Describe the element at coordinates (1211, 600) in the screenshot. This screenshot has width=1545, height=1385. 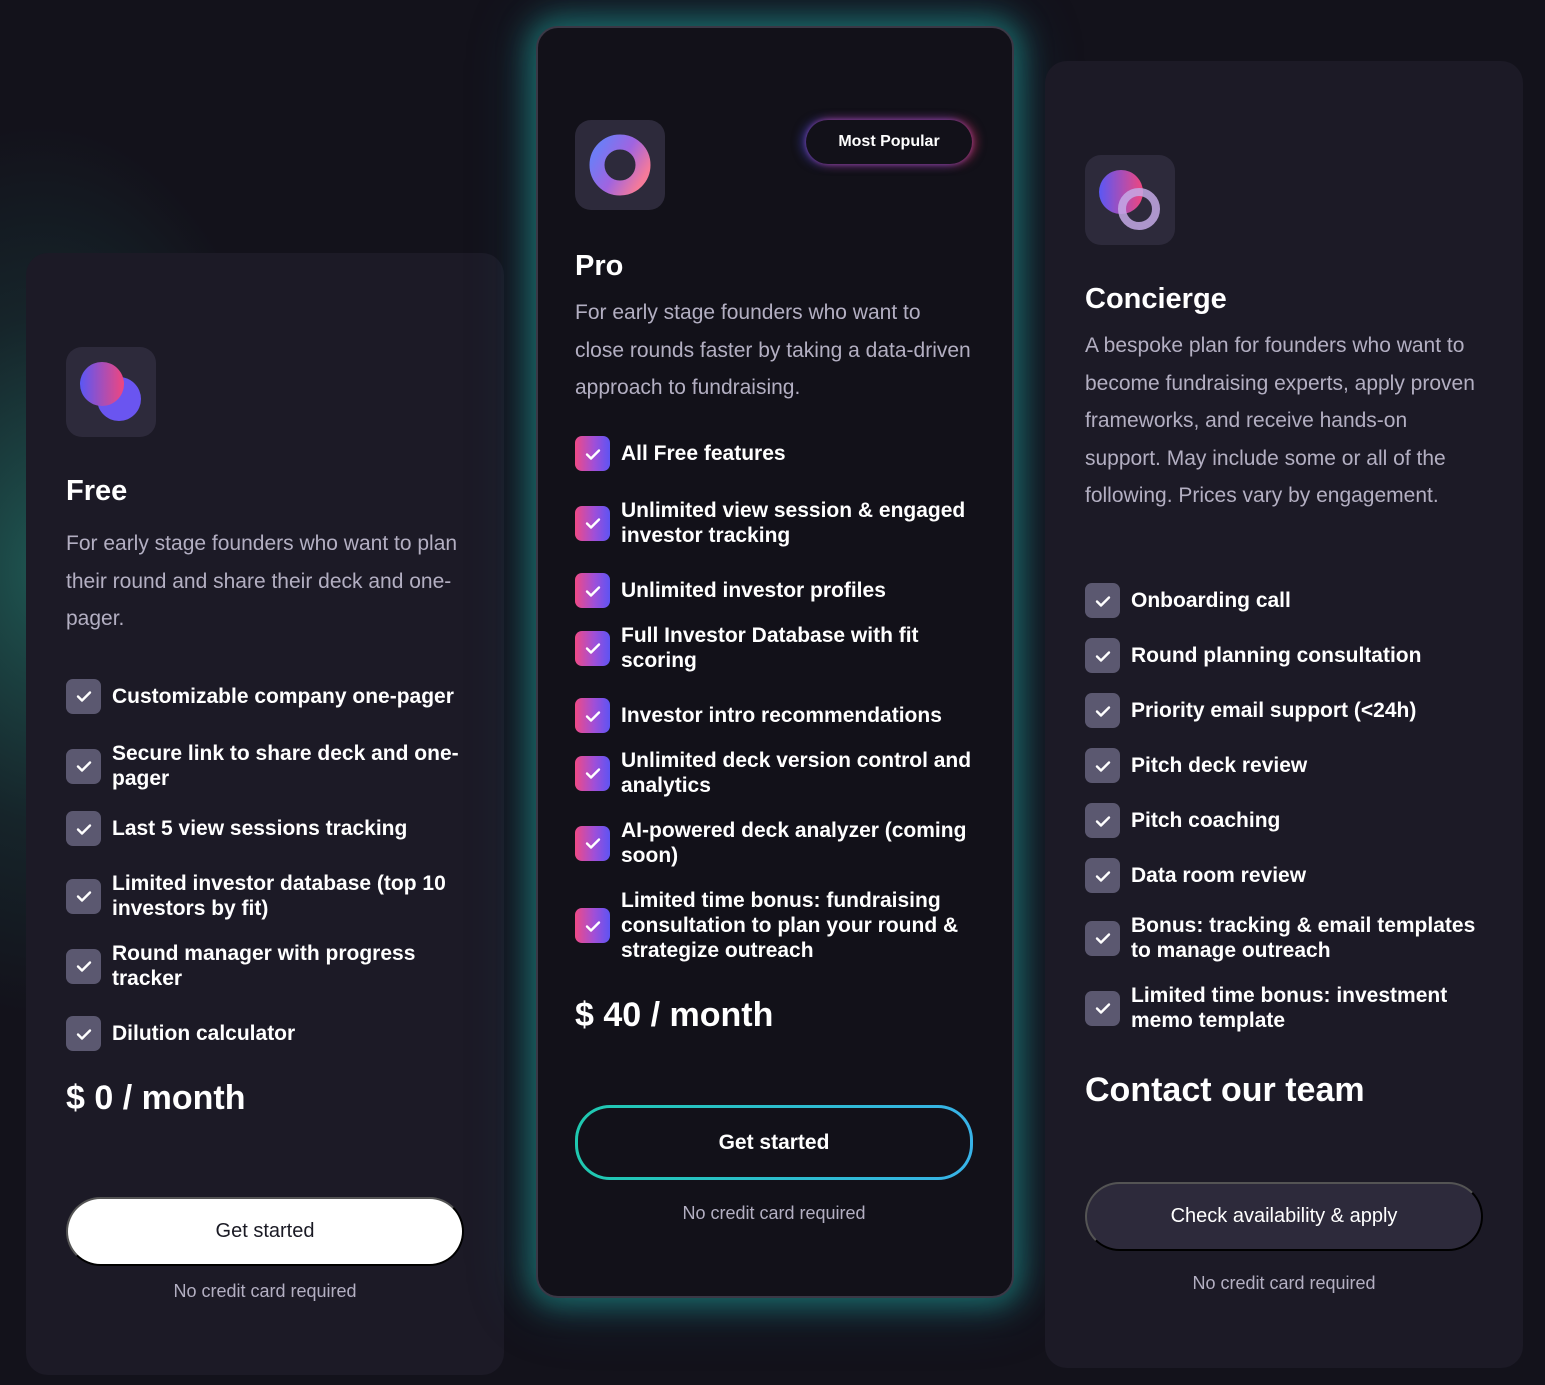
I see `feature-text: Onboarding call` at that location.